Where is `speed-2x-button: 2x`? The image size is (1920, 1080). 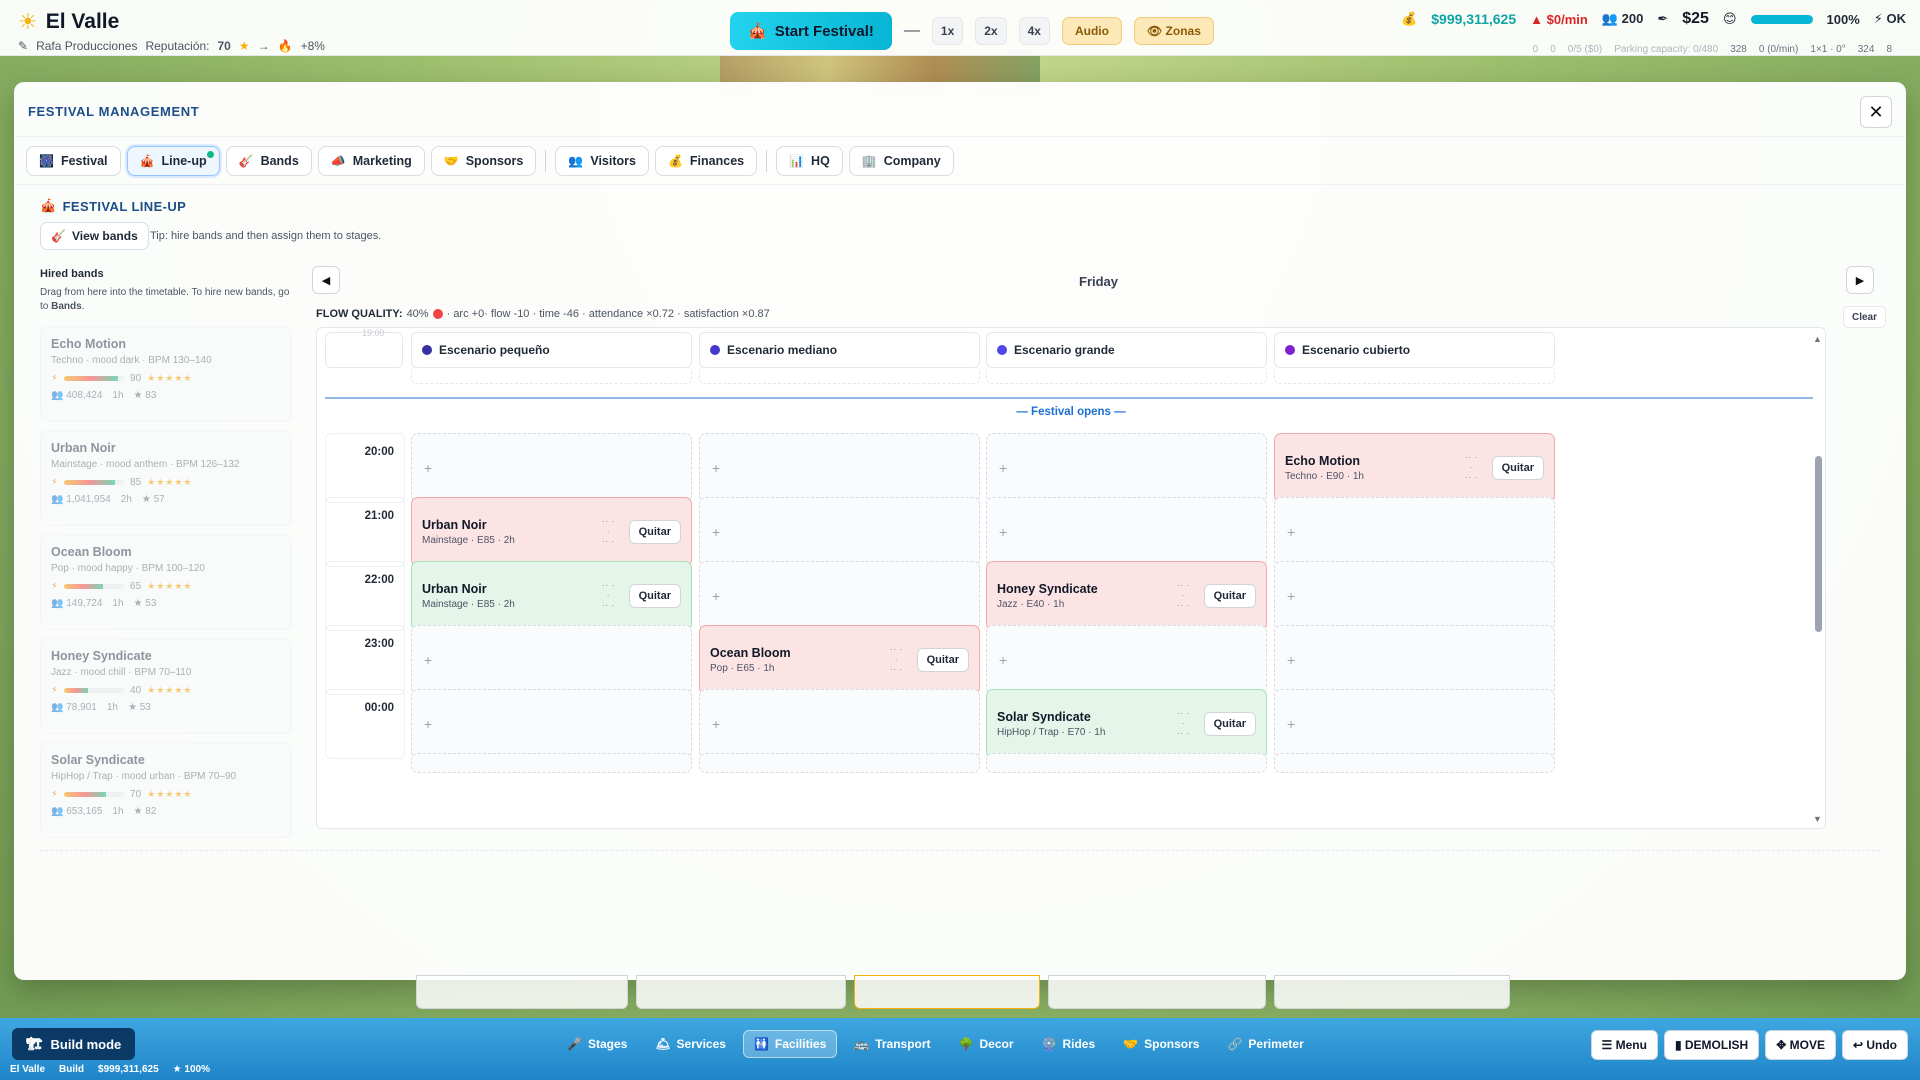
speed-2x-button: 2x is located at coordinates (991, 31).